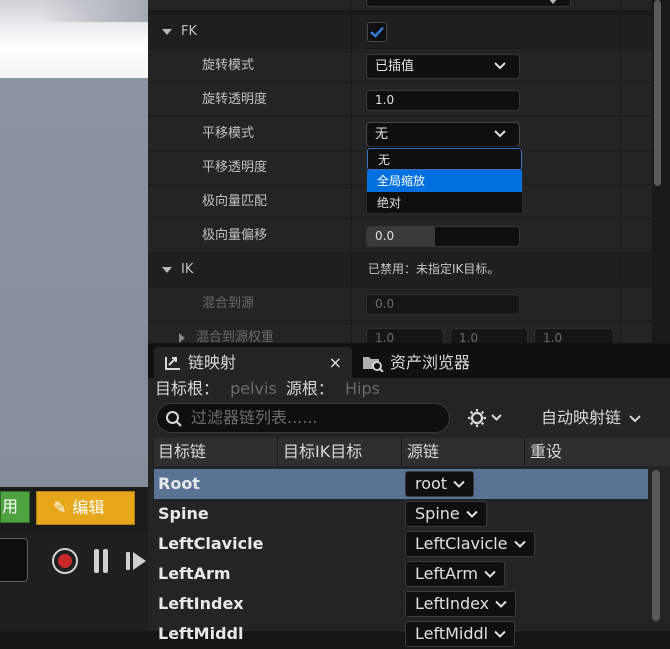  I want to click on search-icon, so click(174, 419).